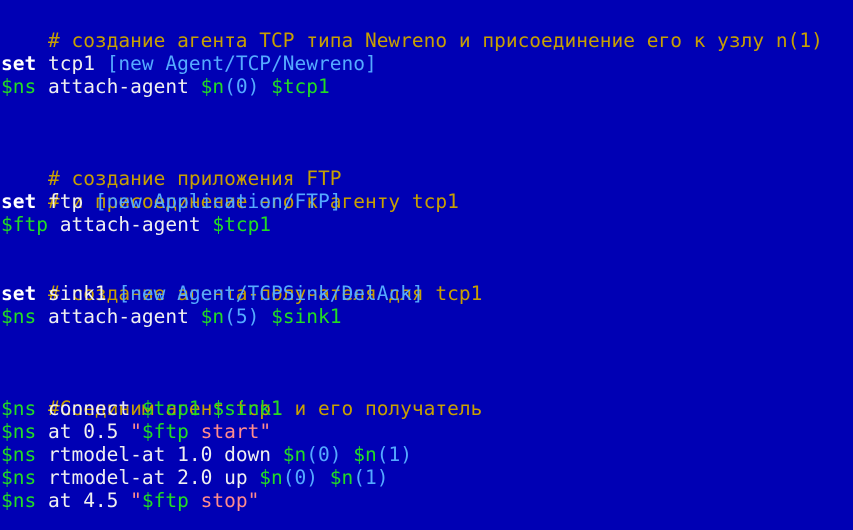 Image resolution: width=853 pixels, height=530 pixels. I want to click on code-line-10: $ns attach-agent $n(5) $sink1, so click(171, 316).